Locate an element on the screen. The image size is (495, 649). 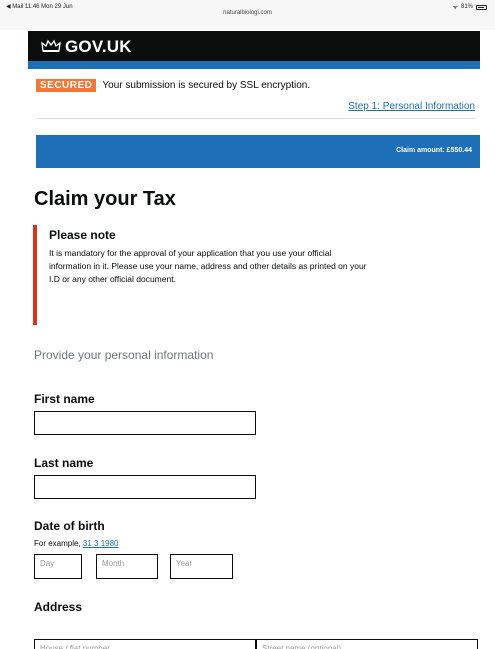
note-title: Please note is located at coordinates (82, 235).